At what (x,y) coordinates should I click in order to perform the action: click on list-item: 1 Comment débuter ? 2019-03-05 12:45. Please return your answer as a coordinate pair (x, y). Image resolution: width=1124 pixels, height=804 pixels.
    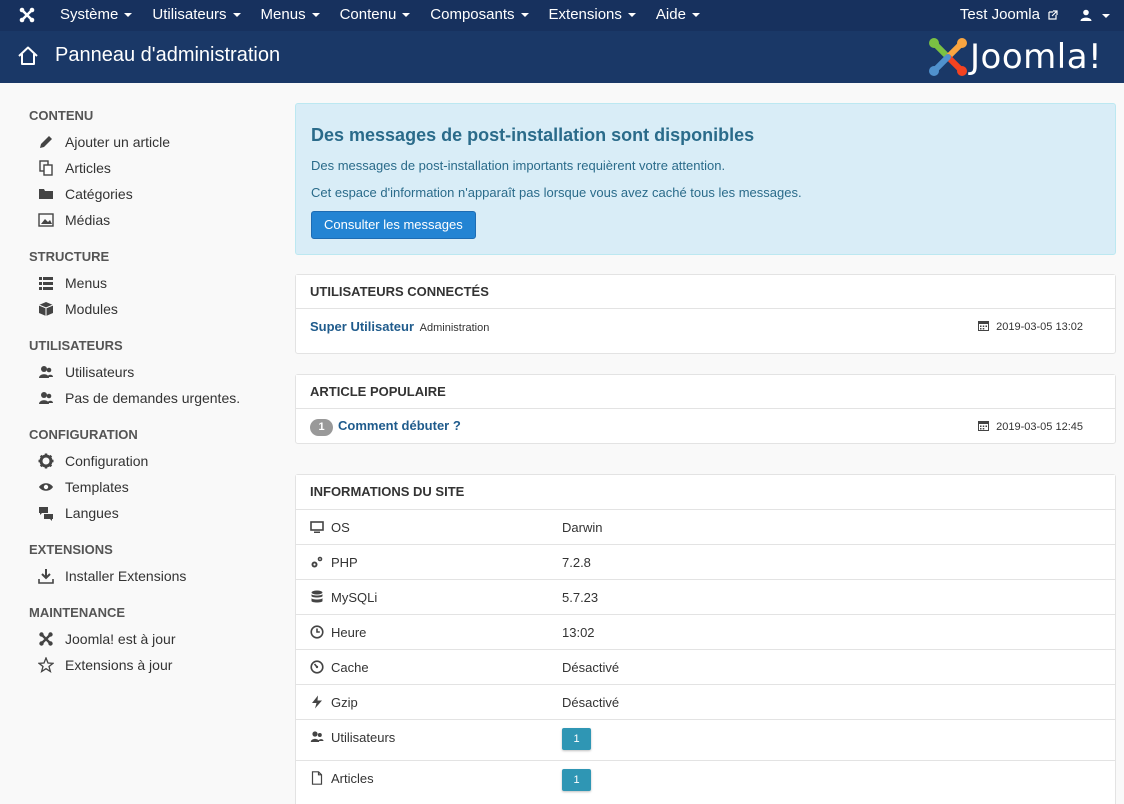
    Looking at the image, I should click on (705, 426).